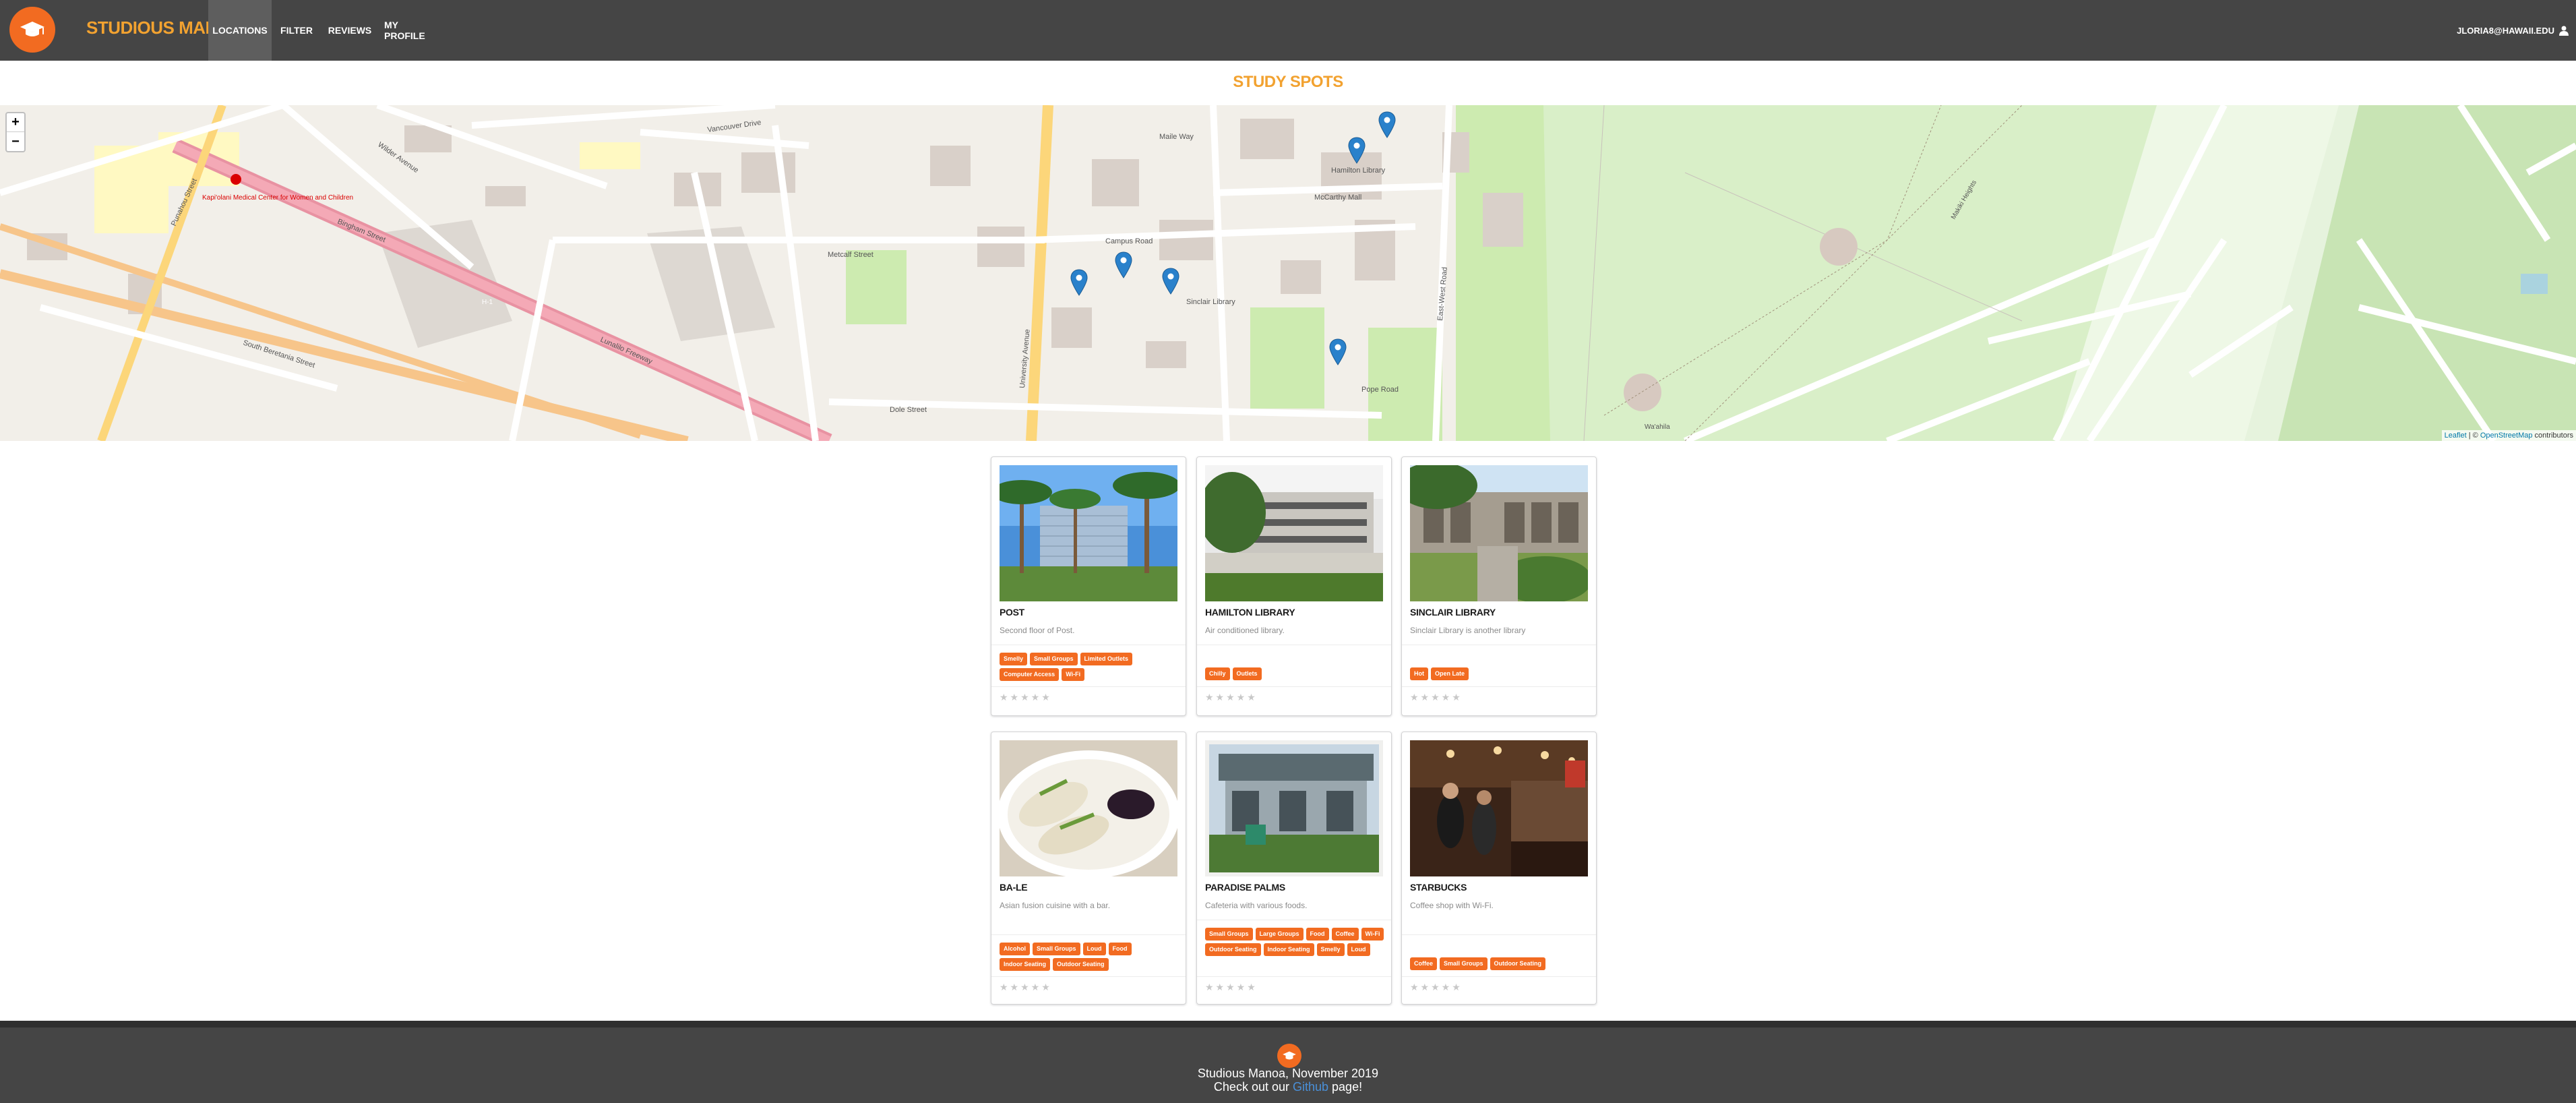 Image resolution: width=2576 pixels, height=1103 pixels. Describe the element at coordinates (909, 410) in the screenshot. I see `map-label-dole: Dole Street` at that location.